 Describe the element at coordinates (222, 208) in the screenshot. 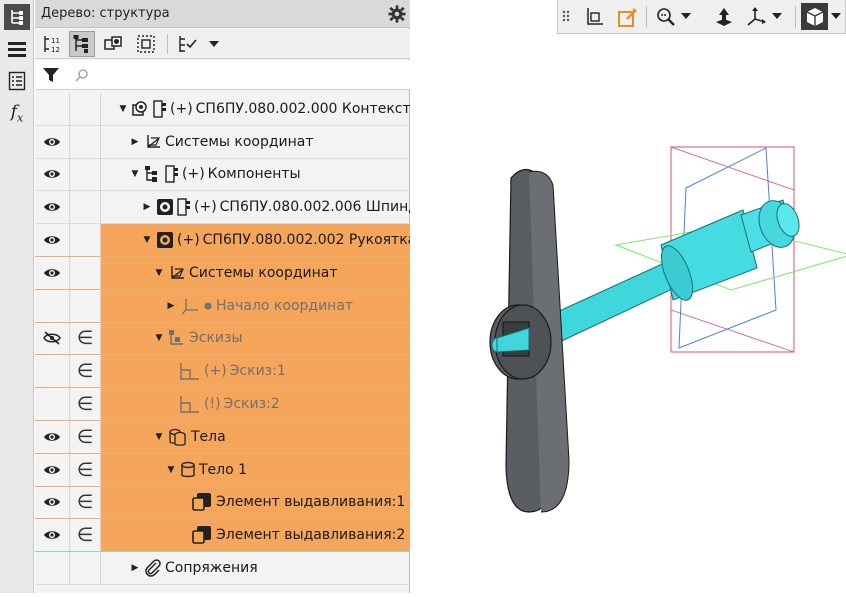

I see `tree-row: ▶ (+) СП6ПУ.080.002.006 Шпинде.` at that location.